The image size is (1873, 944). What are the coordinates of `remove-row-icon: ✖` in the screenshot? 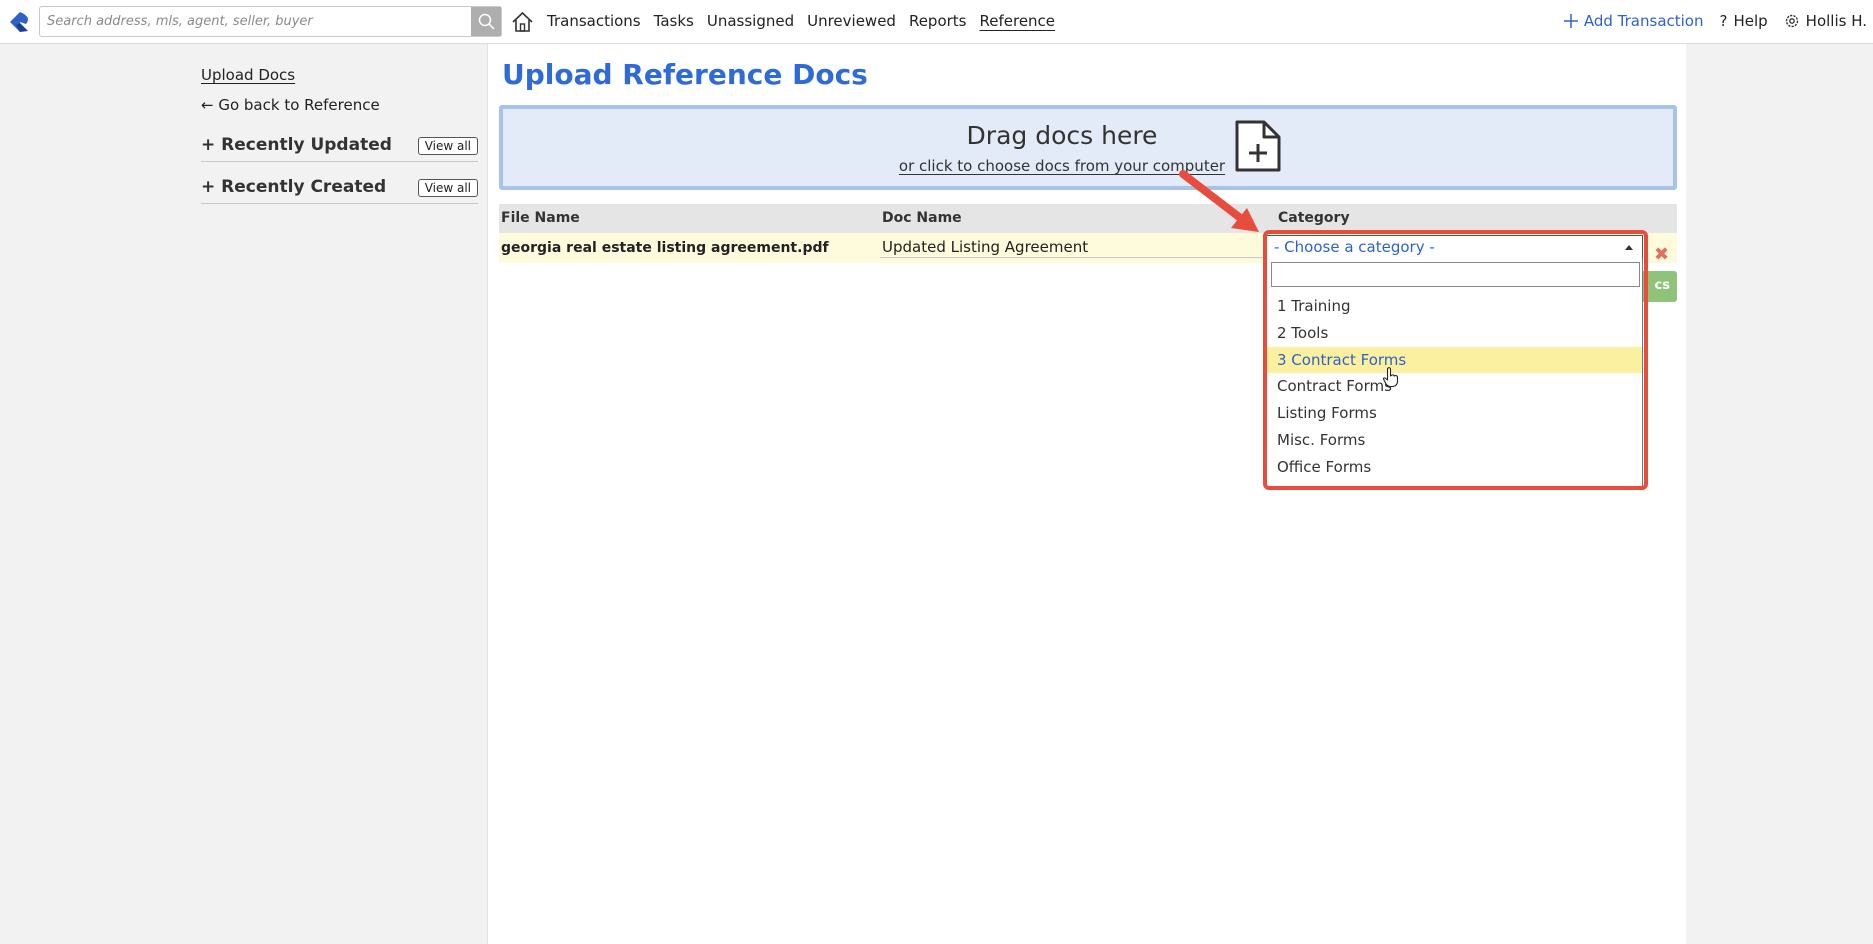 It's located at (1661, 254).